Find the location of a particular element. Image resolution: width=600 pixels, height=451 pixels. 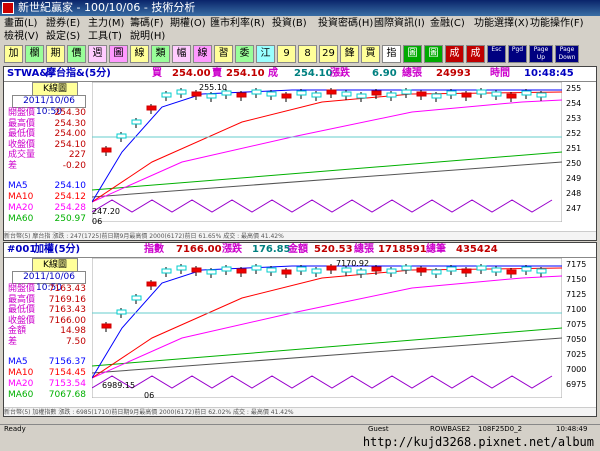

menu-item: 檢視(V) is located at coordinates (21, 36).